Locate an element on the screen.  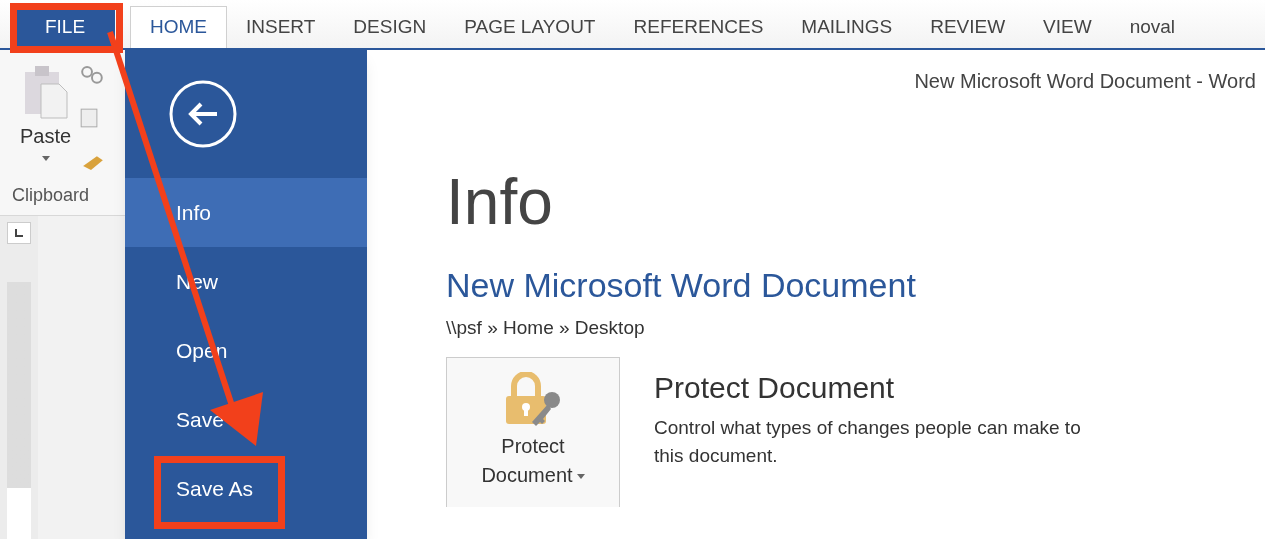
ribbon-tab: REFERENCES is located at coordinates (698, 27).